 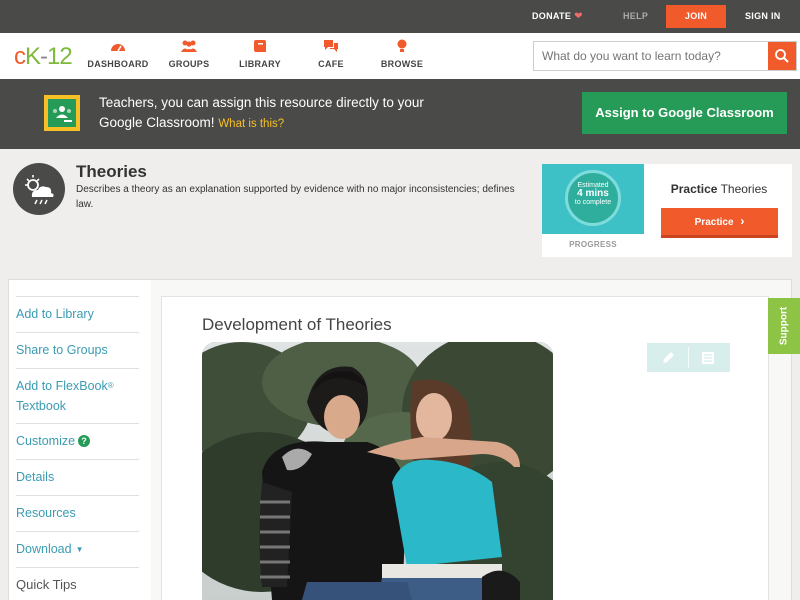 What do you see at coordinates (189, 46) in the screenshot?
I see `groups-icon` at bounding box center [189, 46].